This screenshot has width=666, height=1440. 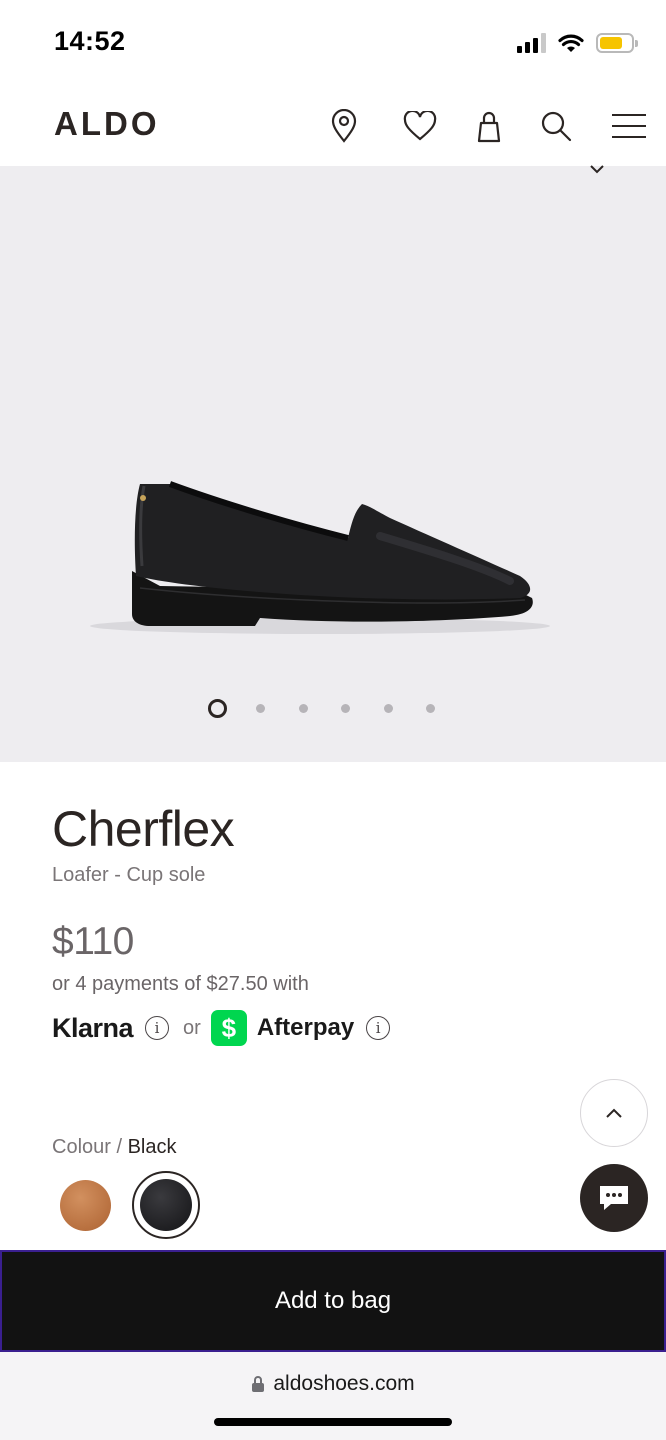 I want to click on scroll-to-top-button, so click(x=614, y=1113).